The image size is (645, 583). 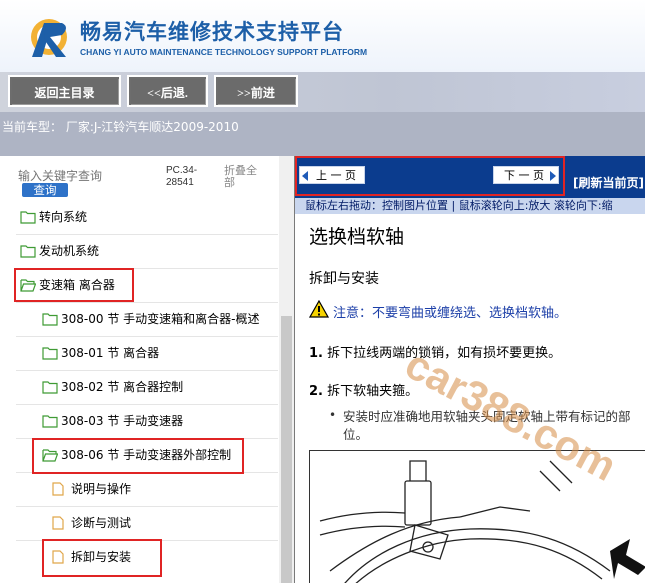 What do you see at coordinates (286, 449) in the screenshot?
I see `tree-scrollbar-thumb` at bounding box center [286, 449].